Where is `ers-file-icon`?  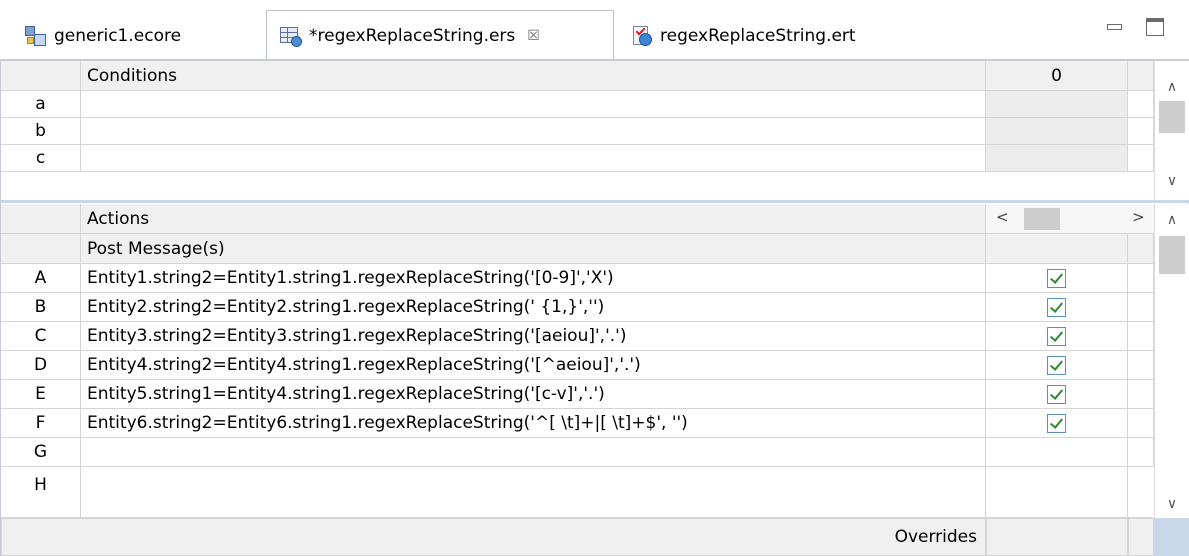
ers-file-icon is located at coordinates (291, 36).